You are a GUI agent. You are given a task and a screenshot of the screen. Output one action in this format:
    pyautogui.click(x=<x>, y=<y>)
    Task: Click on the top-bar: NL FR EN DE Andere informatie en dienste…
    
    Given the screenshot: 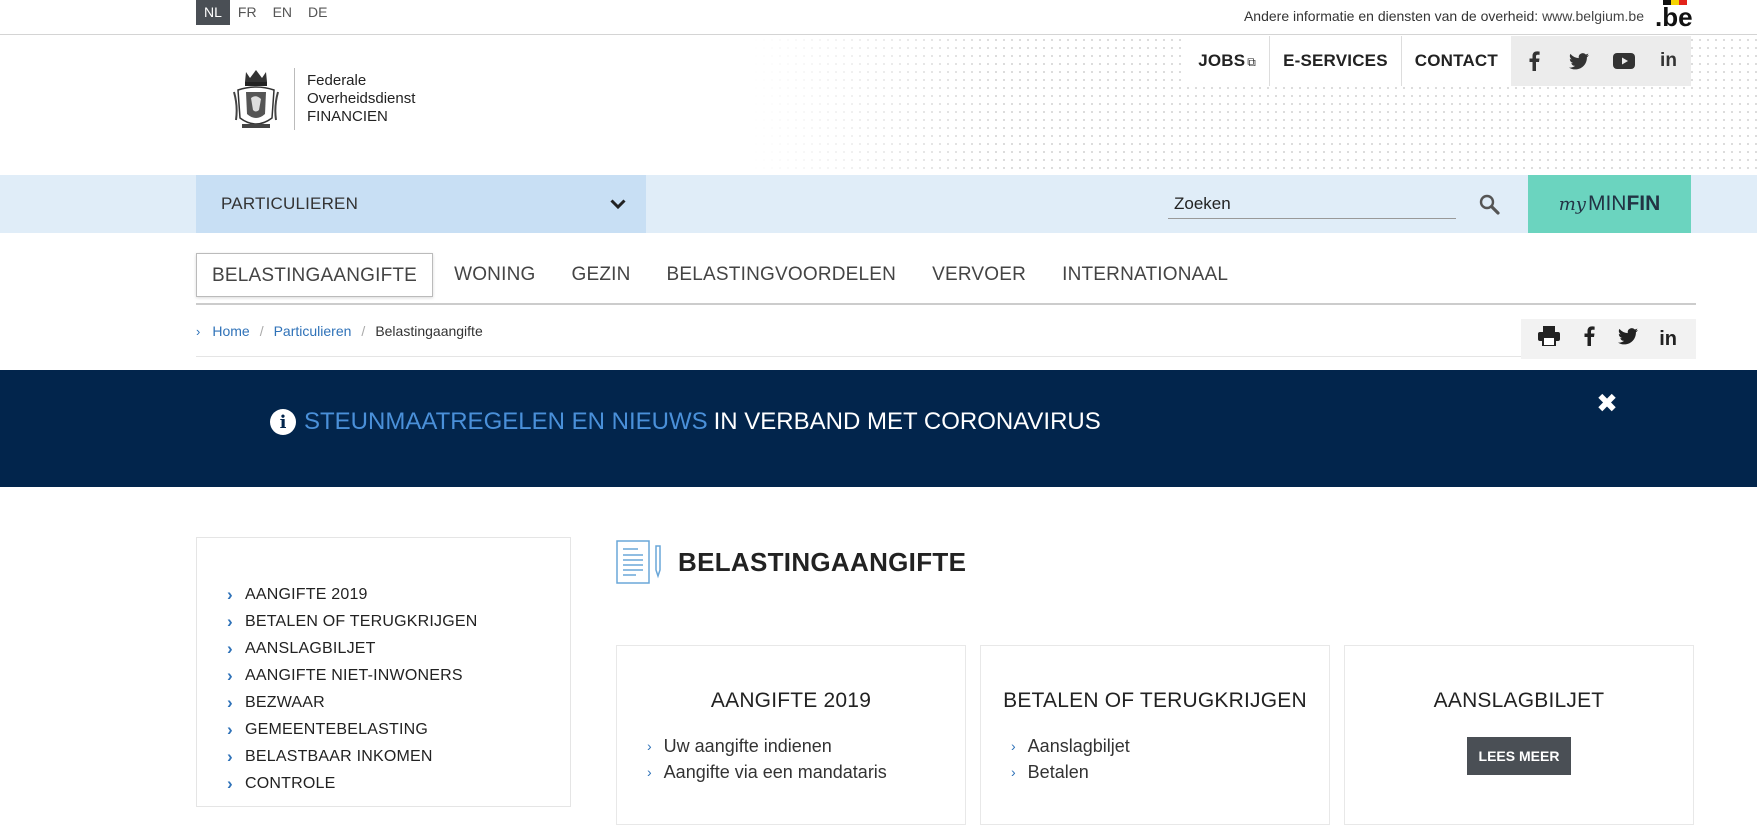 What is the action you would take?
    pyautogui.click(x=878, y=17)
    